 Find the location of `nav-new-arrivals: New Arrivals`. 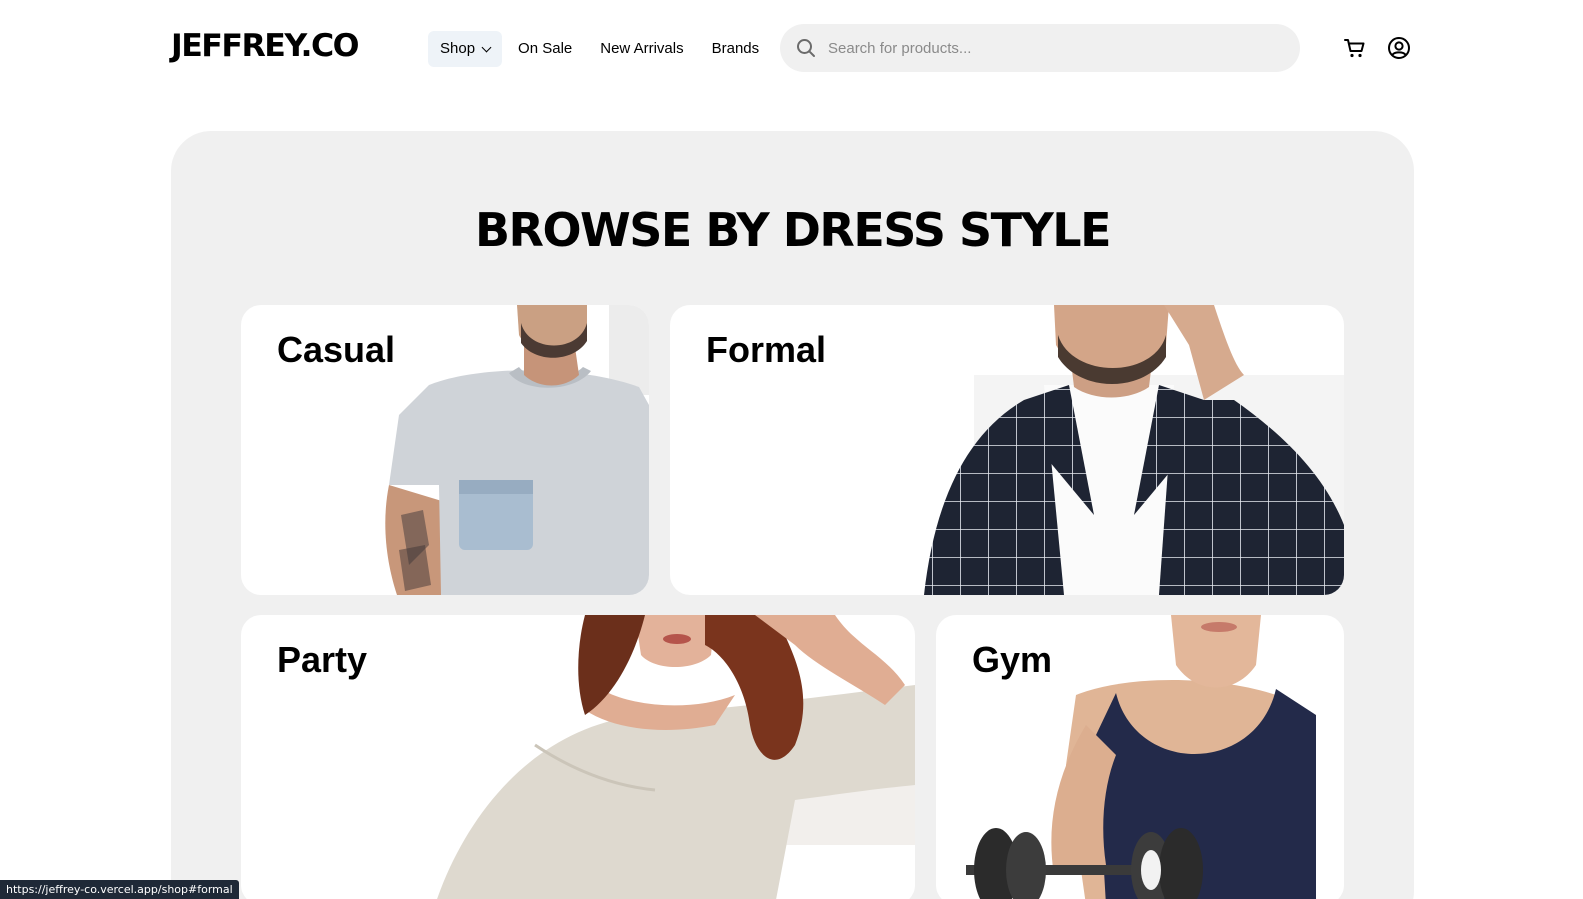

nav-new-arrivals: New Arrivals is located at coordinates (641, 49).